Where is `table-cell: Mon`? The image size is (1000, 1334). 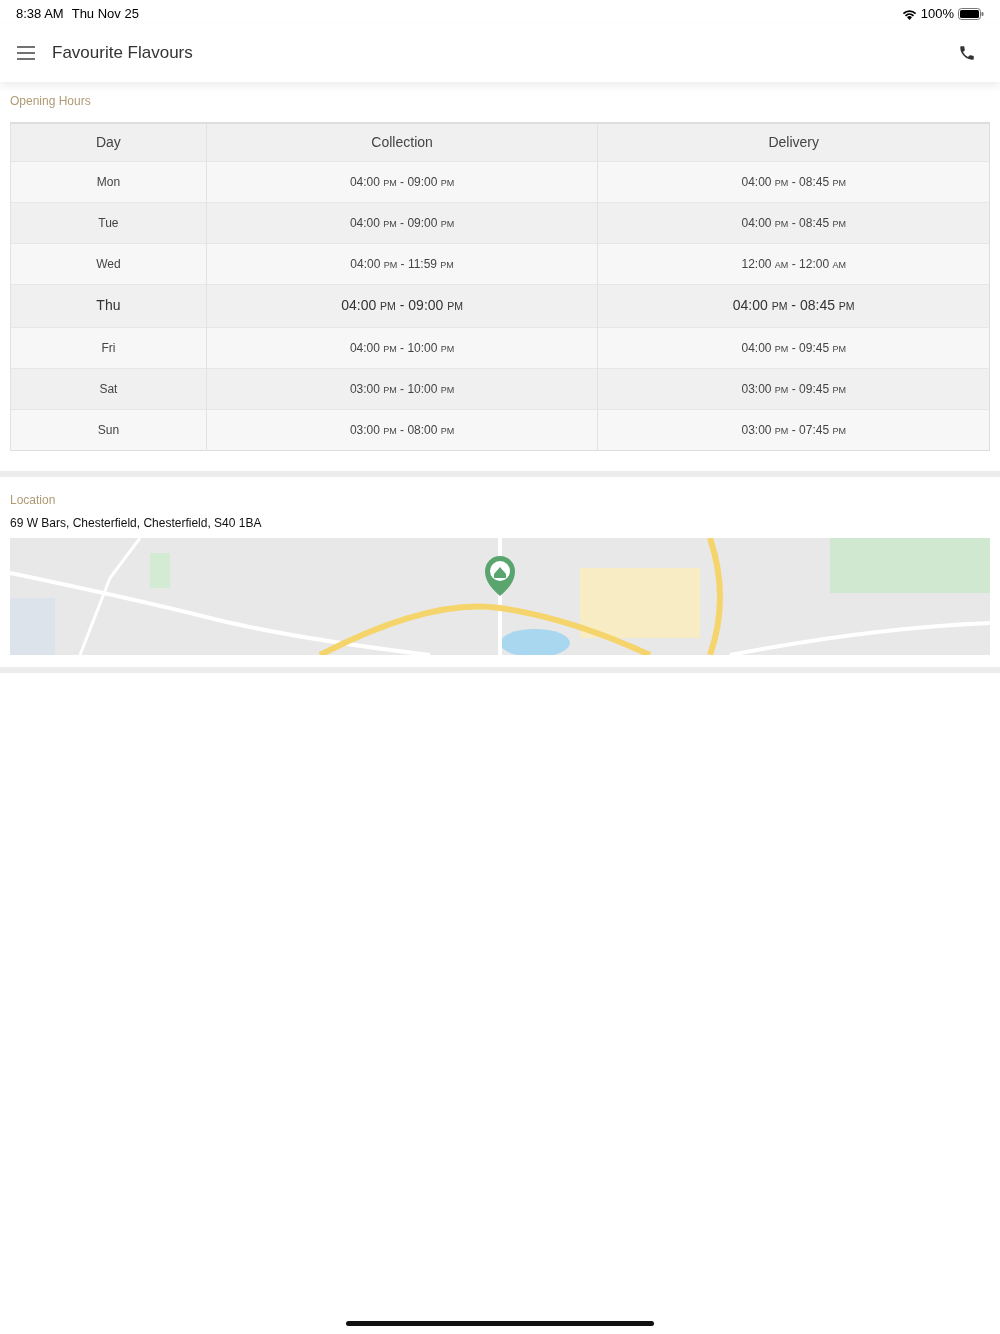
table-cell: Mon is located at coordinates (108, 181).